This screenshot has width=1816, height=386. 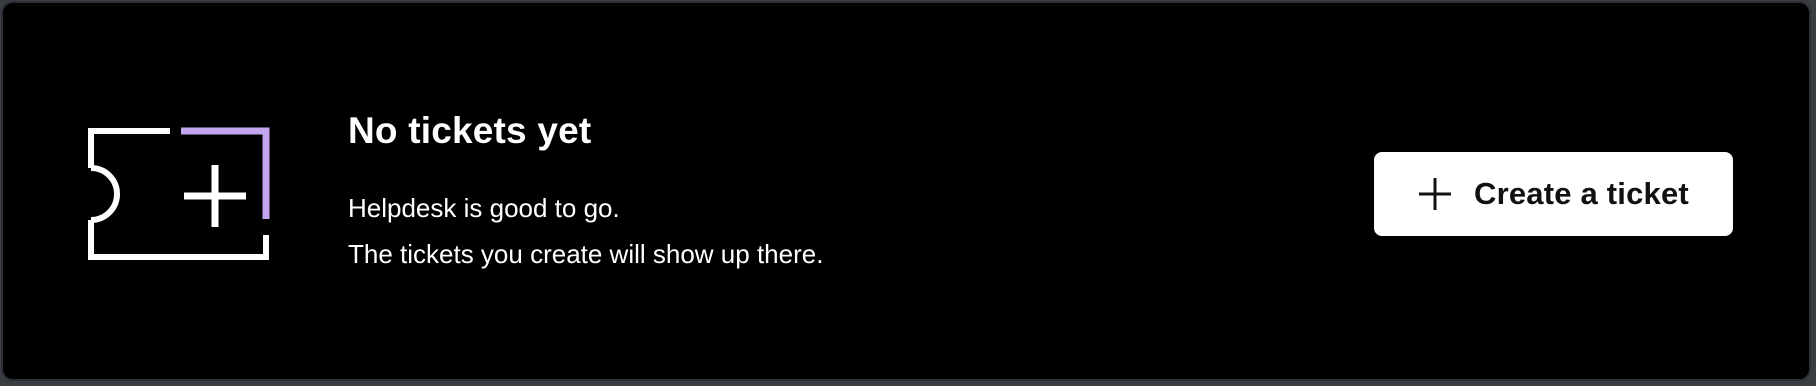 What do you see at coordinates (484, 208) in the screenshot?
I see `empty-state-description-line-1: Helpdesk is good to go.` at bounding box center [484, 208].